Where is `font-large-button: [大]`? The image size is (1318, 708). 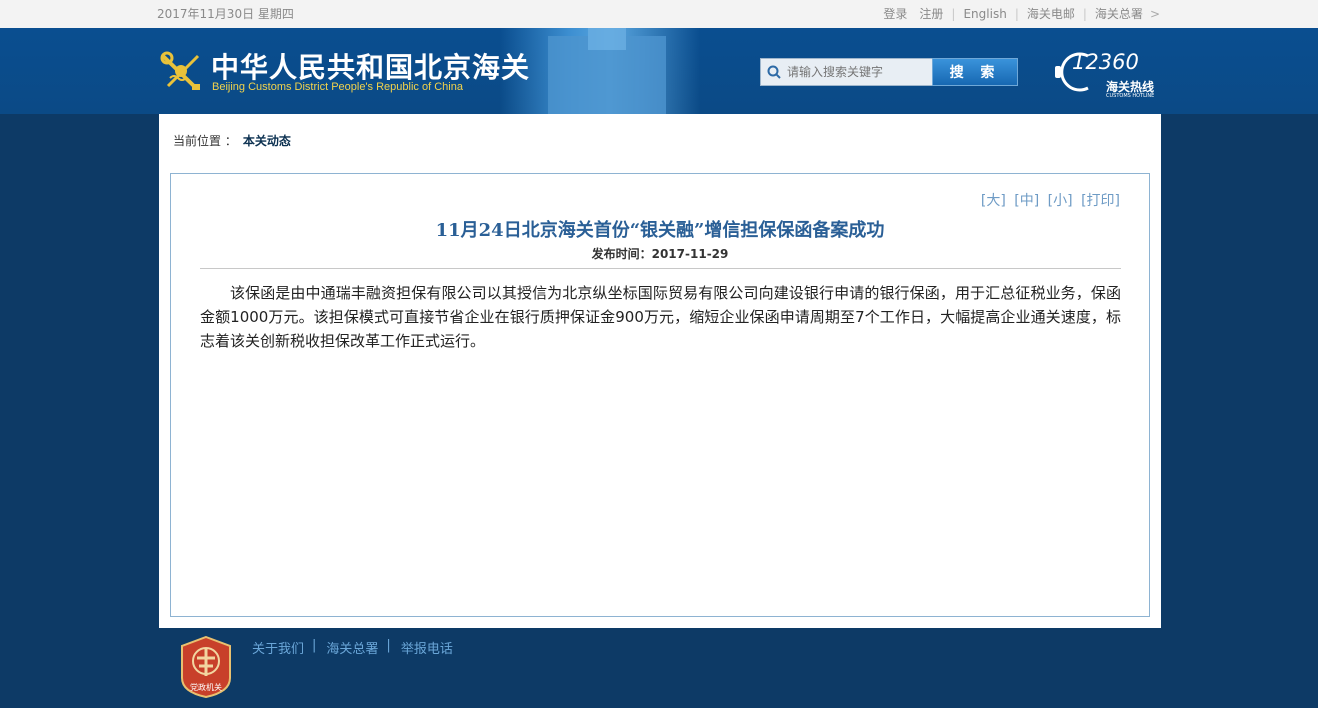 font-large-button: [大] is located at coordinates (993, 201).